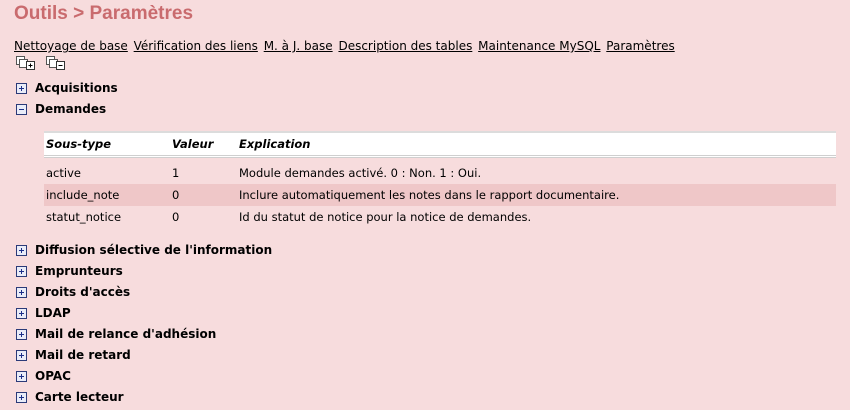 The image size is (850, 410). I want to click on section-mail-relance-adhesion: Mail de relance d'adhésion, so click(116, 334).